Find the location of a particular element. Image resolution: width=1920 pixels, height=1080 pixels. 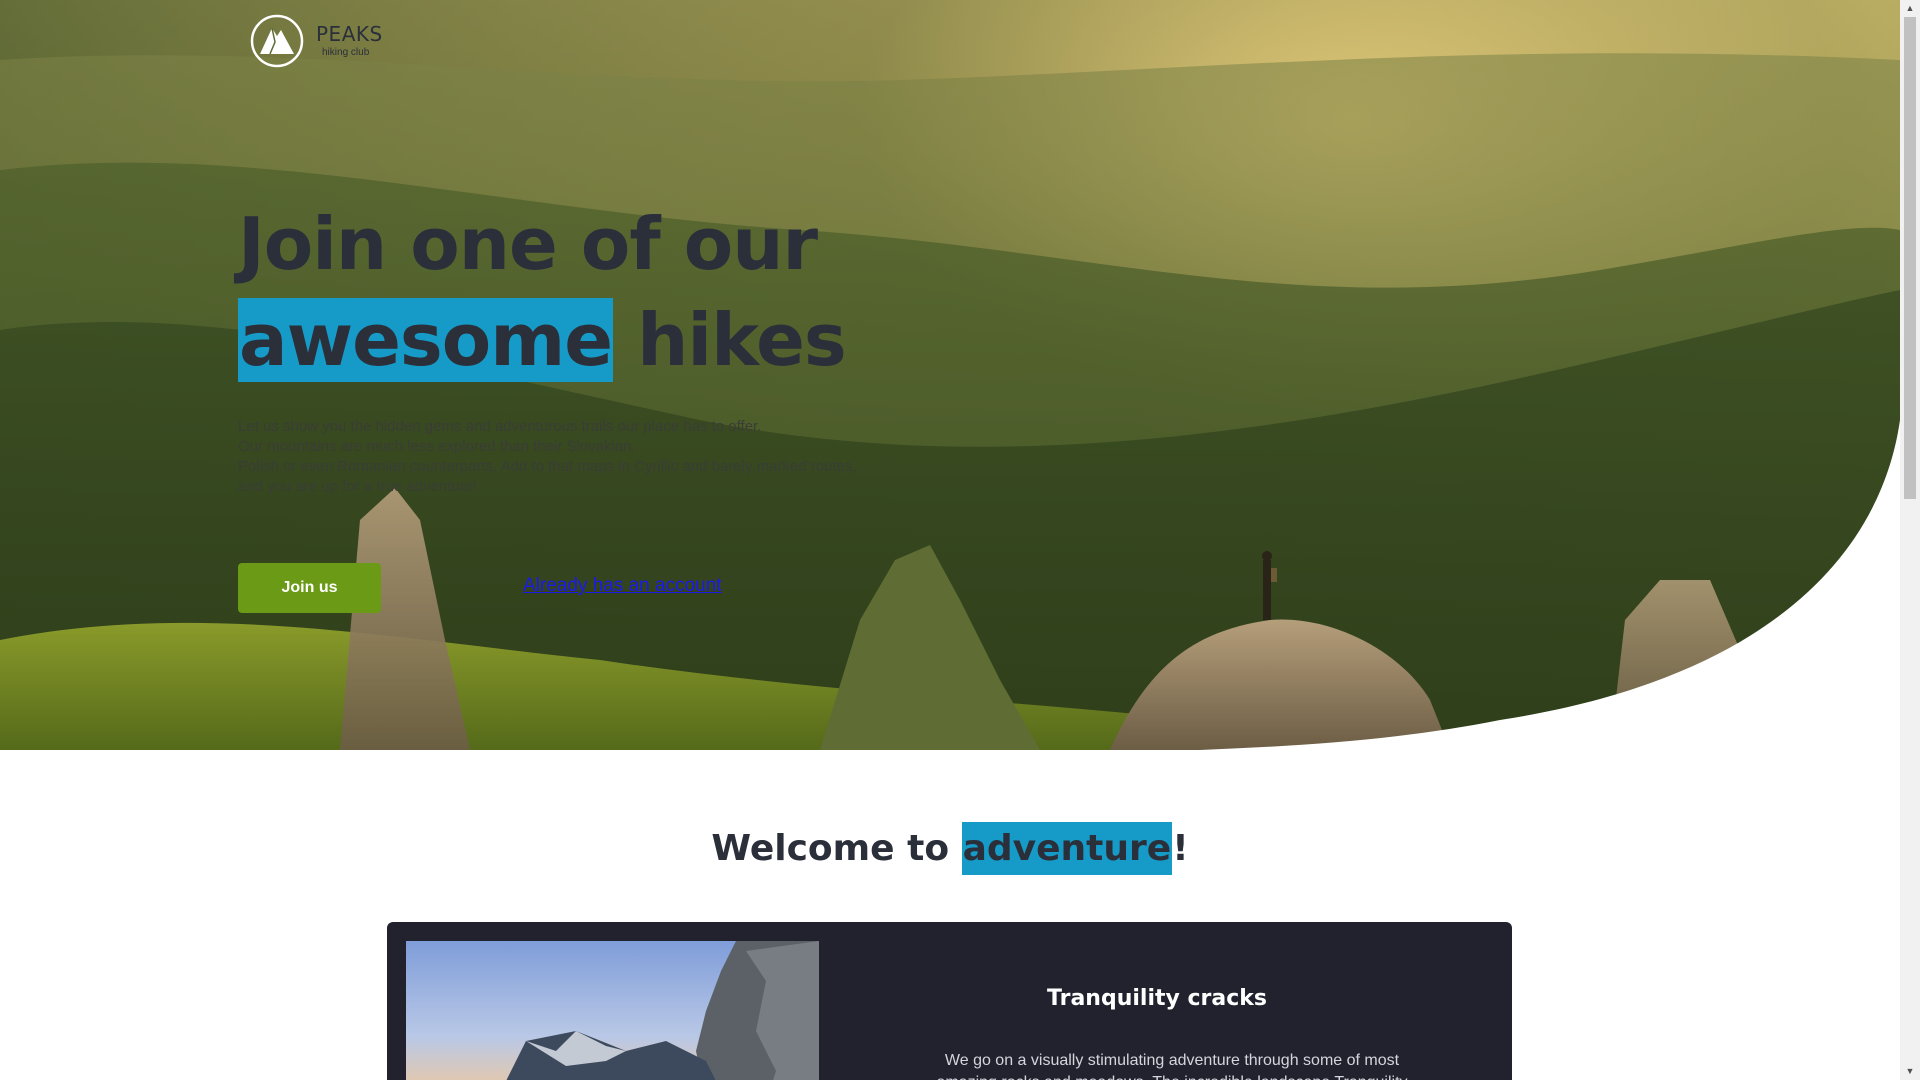

already-has-account-link: Already has an account is located at coordinates (622, 586).